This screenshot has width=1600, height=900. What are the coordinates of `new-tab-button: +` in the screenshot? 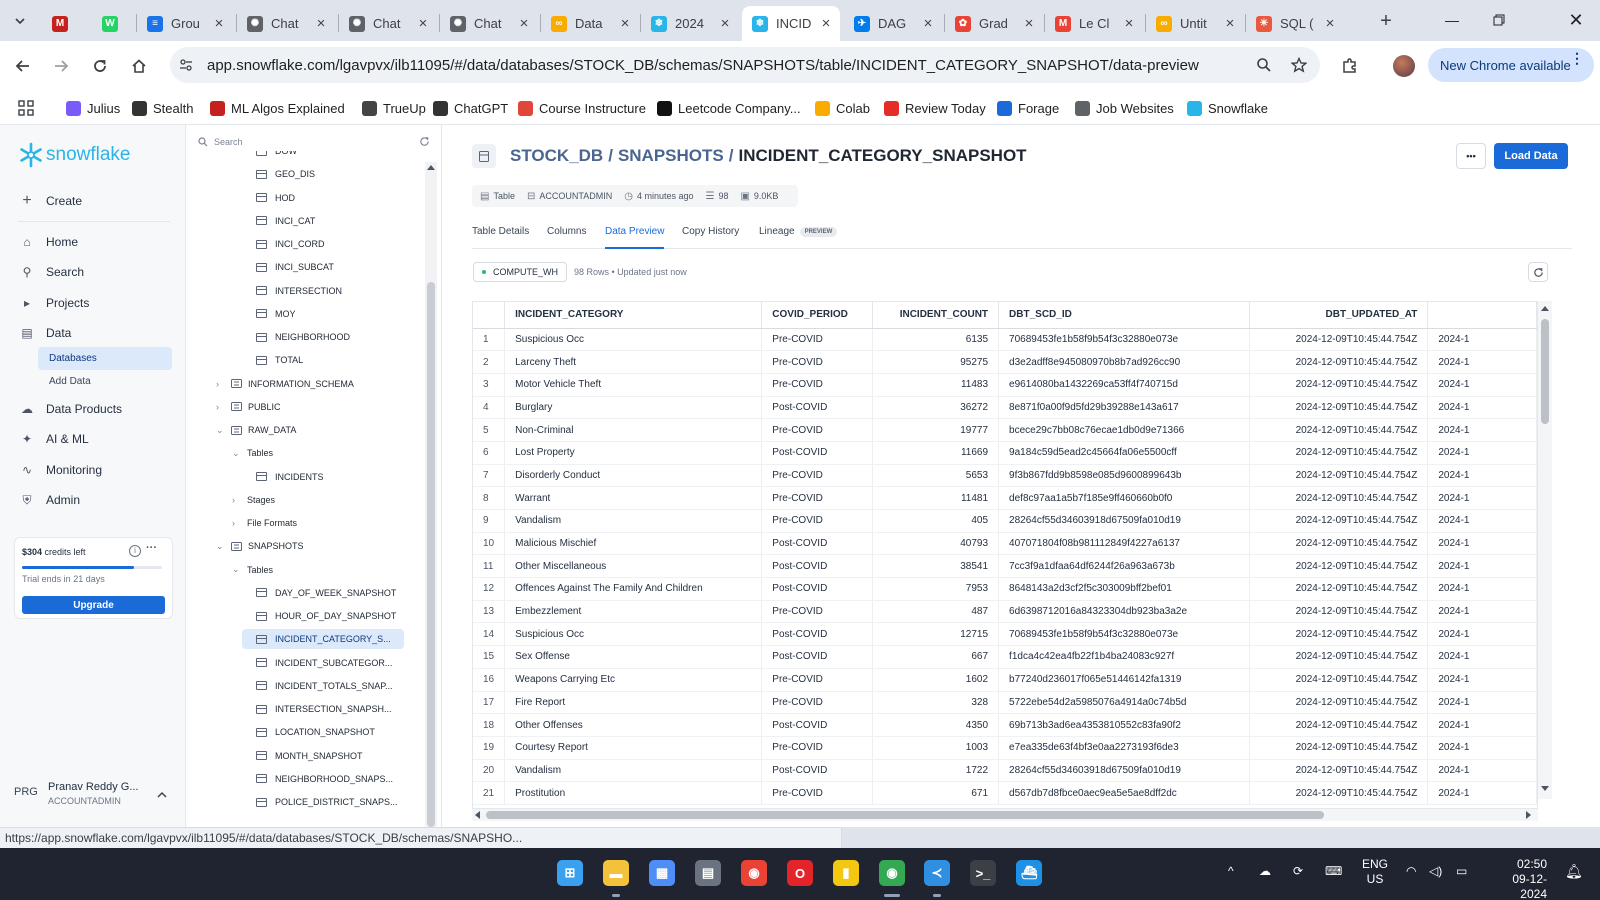 It's located at (1386, 21).